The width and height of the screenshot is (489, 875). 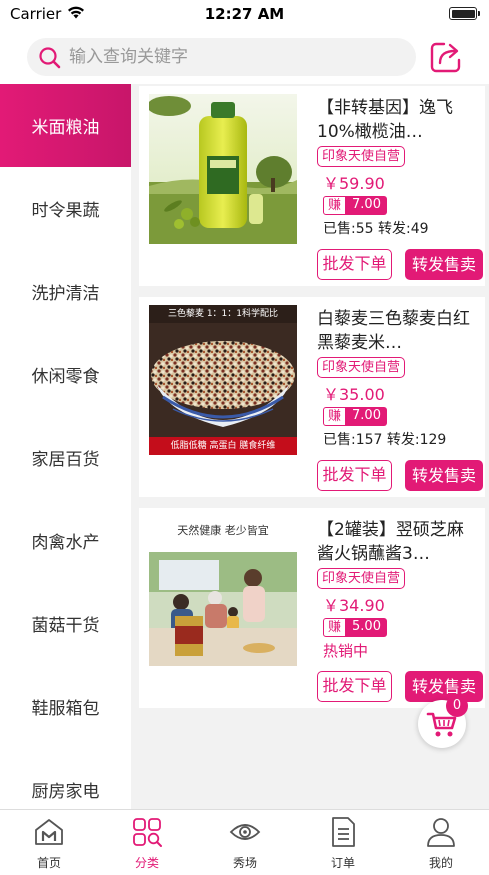 I want to click on tab-label: 订单, so click(x=342, y=863).